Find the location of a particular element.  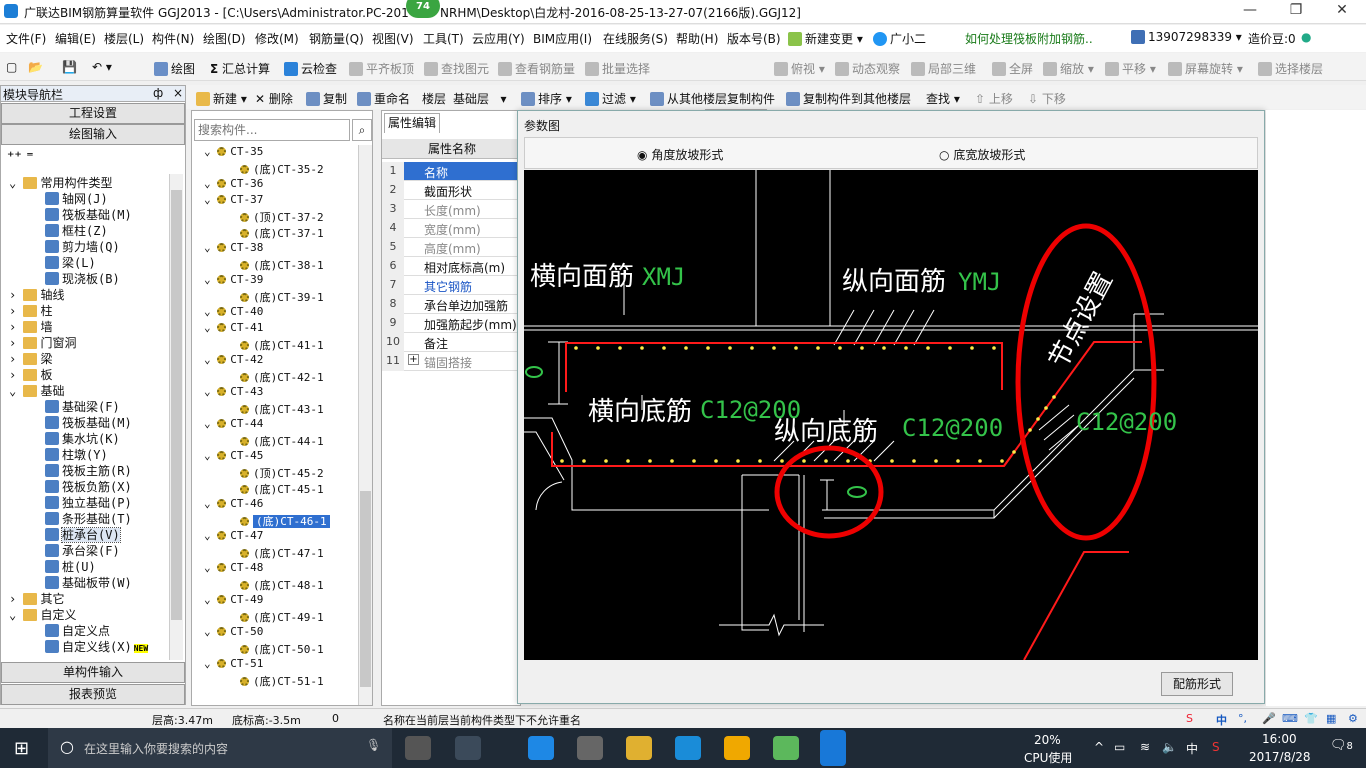

expand-all-icon: ⁺⁺ is located at coordinates (14, 157).